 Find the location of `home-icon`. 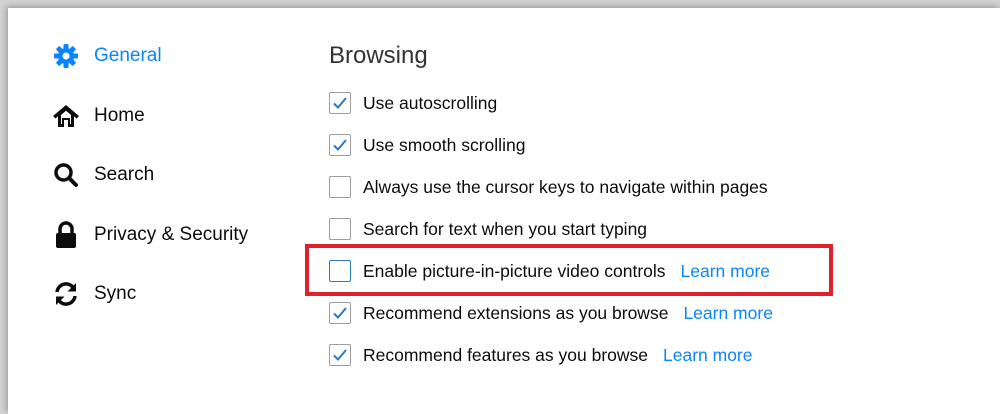

home-icon is located at coordinates (66, 116).